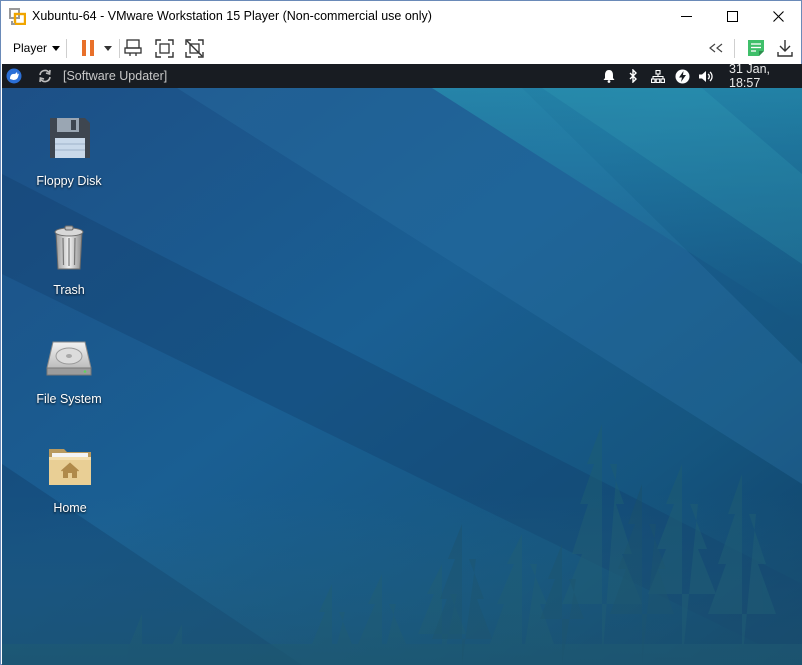 The height and width of the screenshot is (665, 802). I want to click on power-manager-tray, so click(683, 76).